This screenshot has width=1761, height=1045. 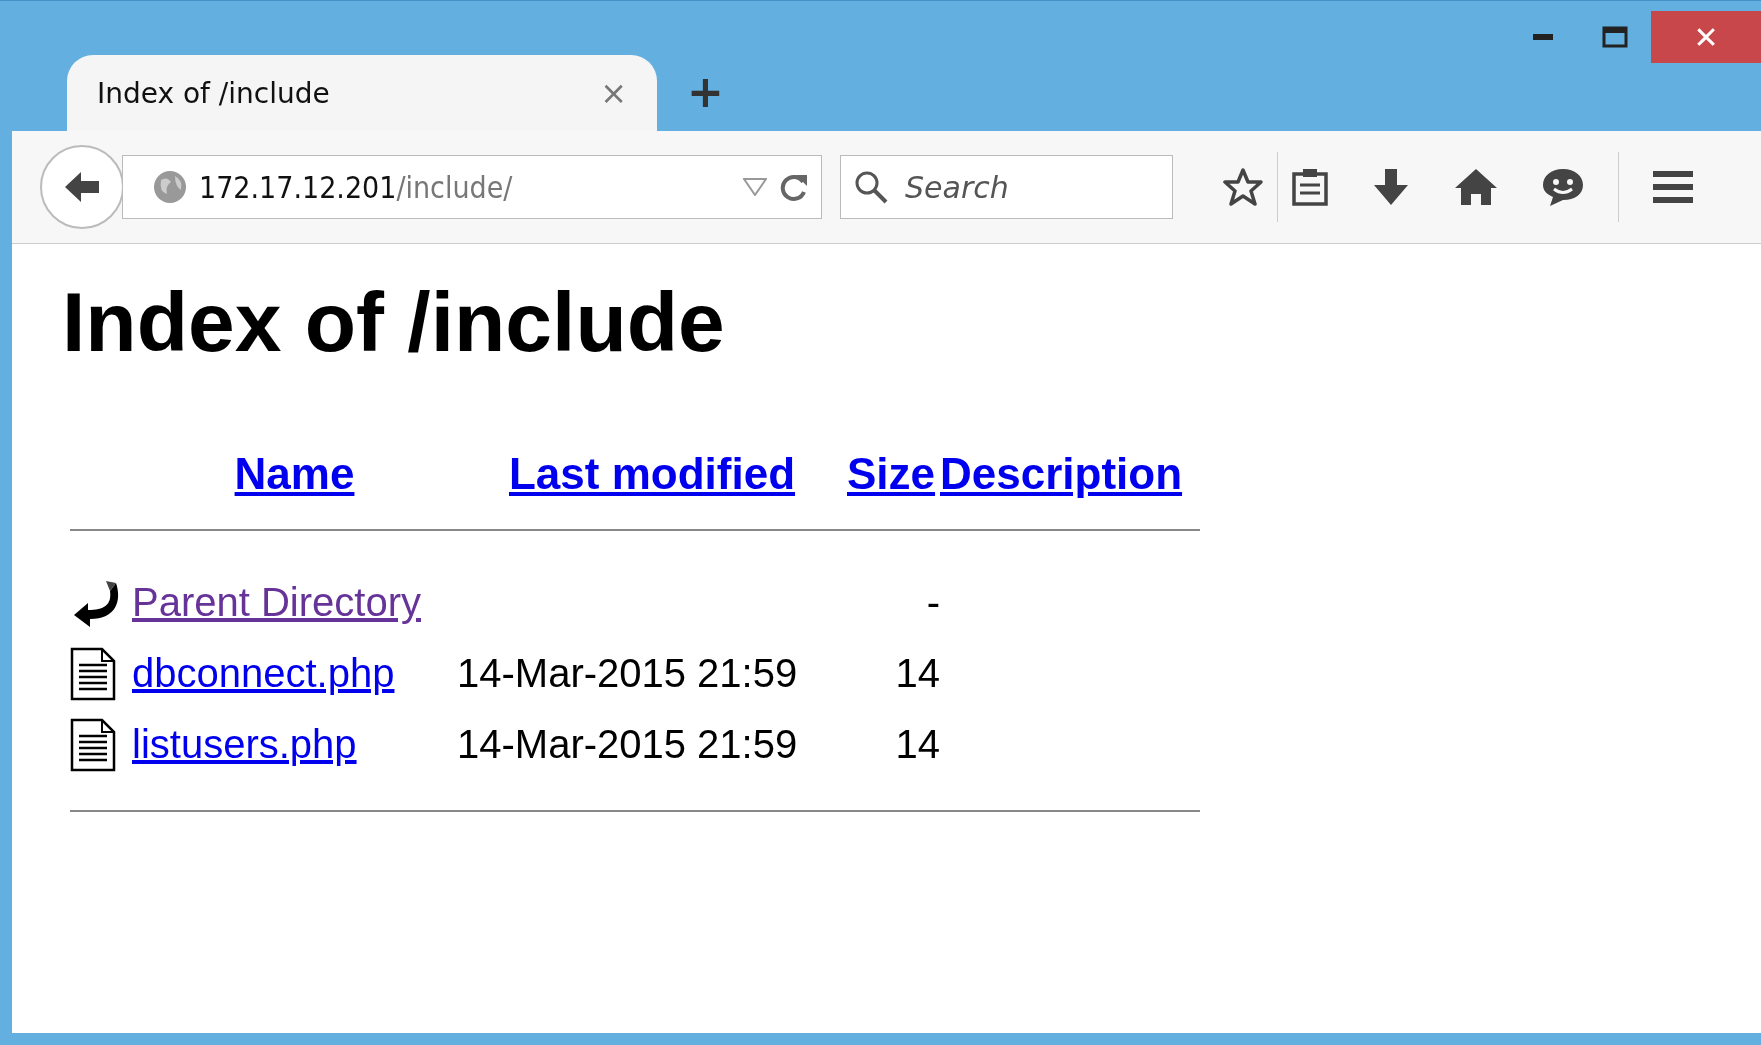 I want to click on search-field: Search, so click(x=1006, y=187).